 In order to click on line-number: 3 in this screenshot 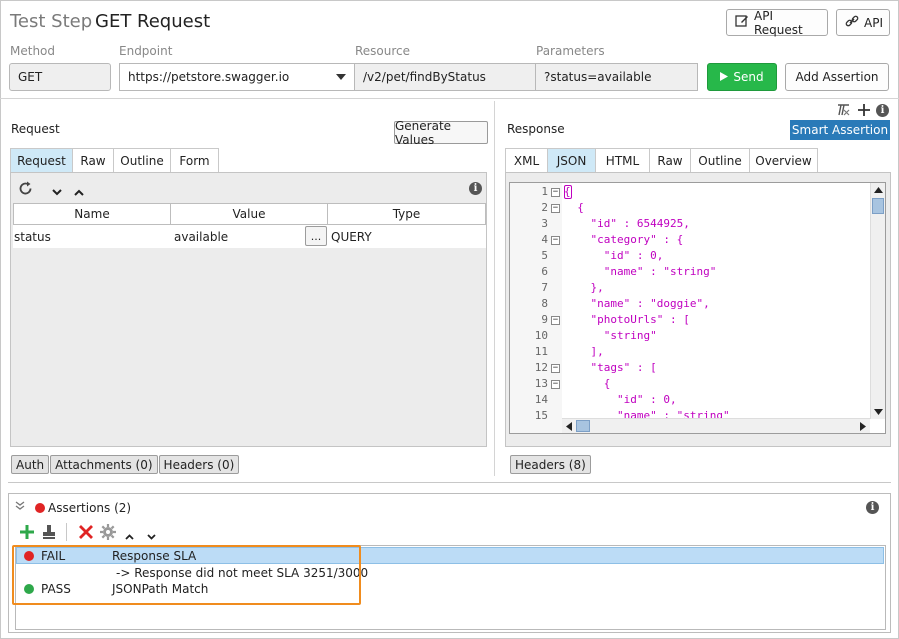, I will do `click(544, 223)`.